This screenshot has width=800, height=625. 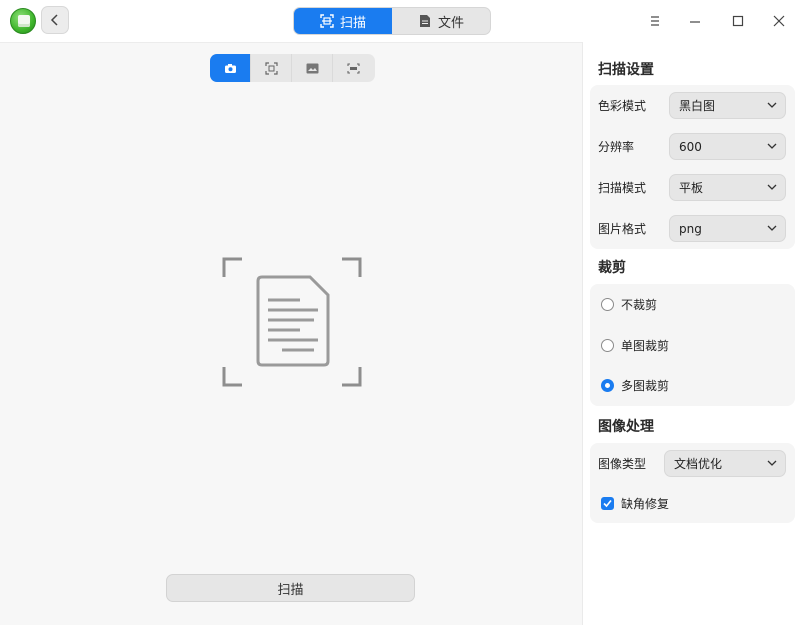 I want to click on close-button, so click(x=779, y=21).